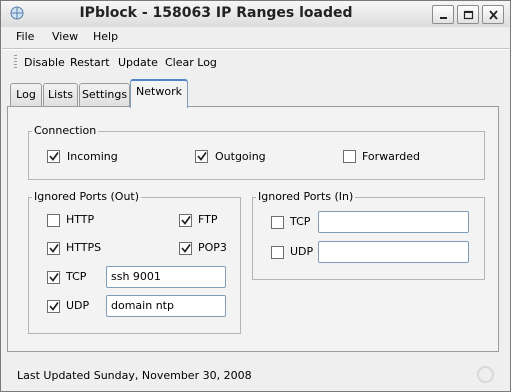 The width and height of the screenshot is (511, 392). I want to click on udp-out-ports-input: domain ntp, so click(166, 306).